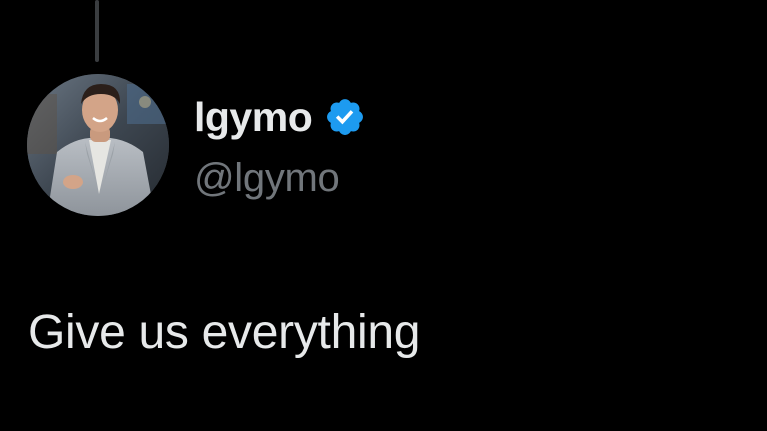 The image size is (767, 431). I want to click on thread-connector-line, so click(97, 31).